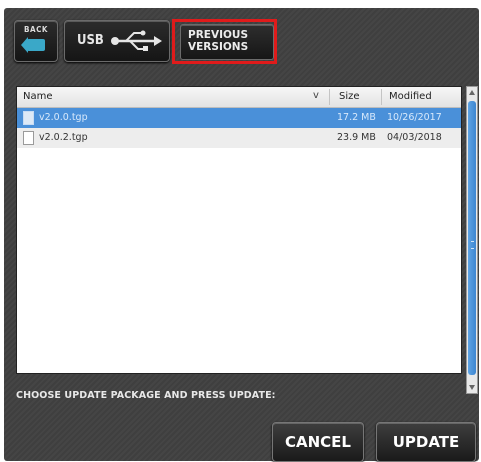 The image size is (481, 462). I want to click on table-row: v2.0.2.tgp 23.9 MB 04/03/2018, so click(239, 138).